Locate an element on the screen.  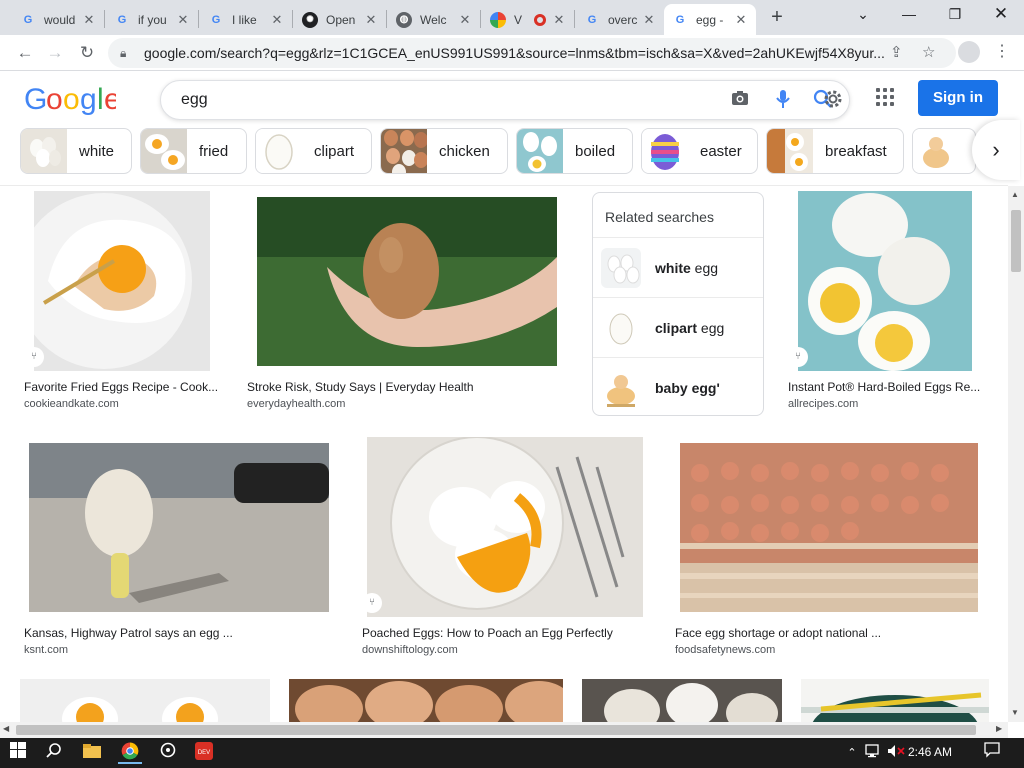
chip-chicken: chicken is located at coordinates (444, 151).